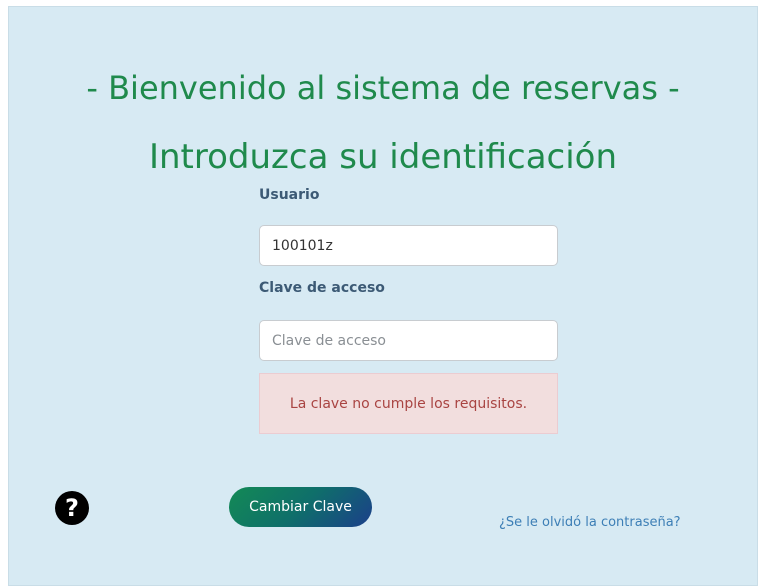  I want to click on password-field, so click(408, 340).